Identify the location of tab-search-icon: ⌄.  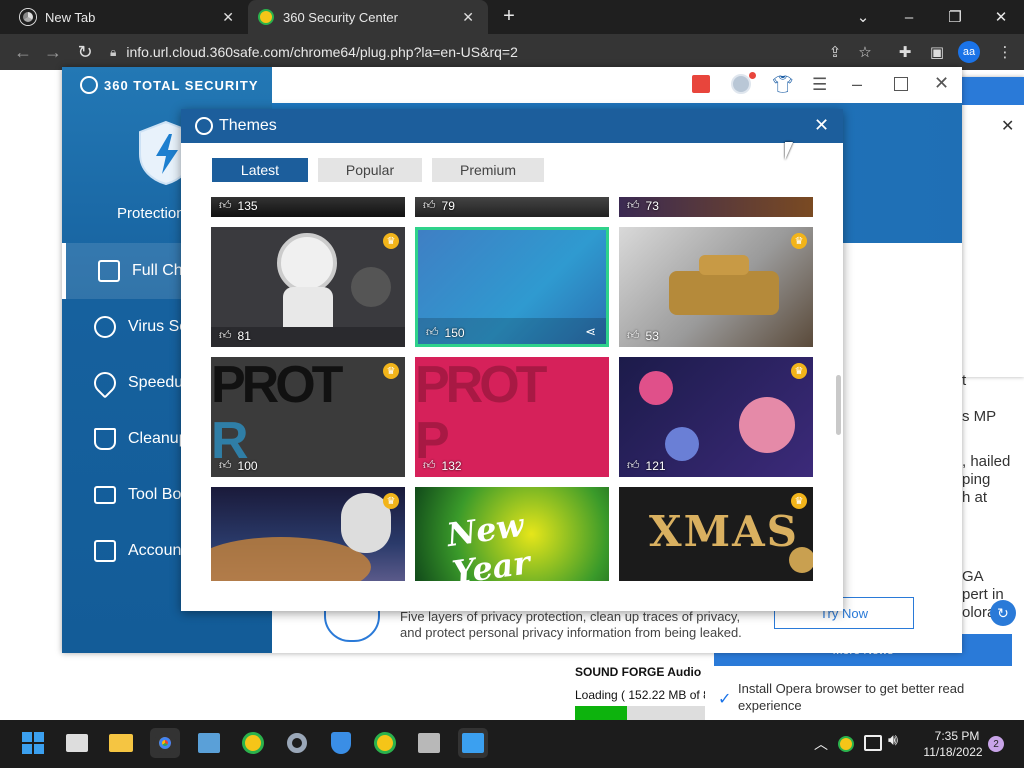
(863, 17).